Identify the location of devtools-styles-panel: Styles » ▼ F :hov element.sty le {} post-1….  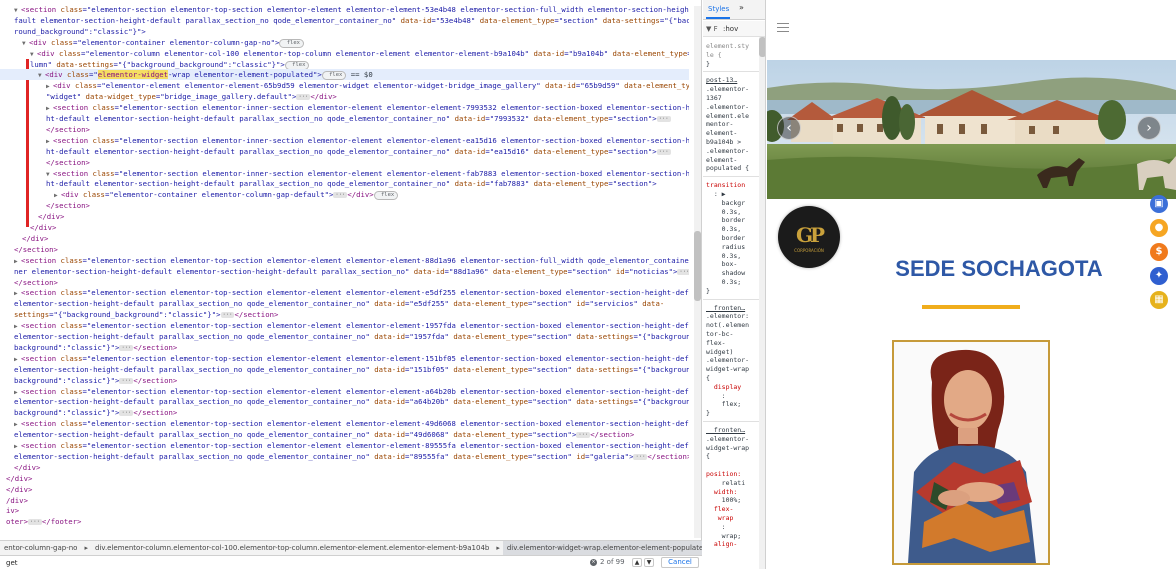
(734, 284).